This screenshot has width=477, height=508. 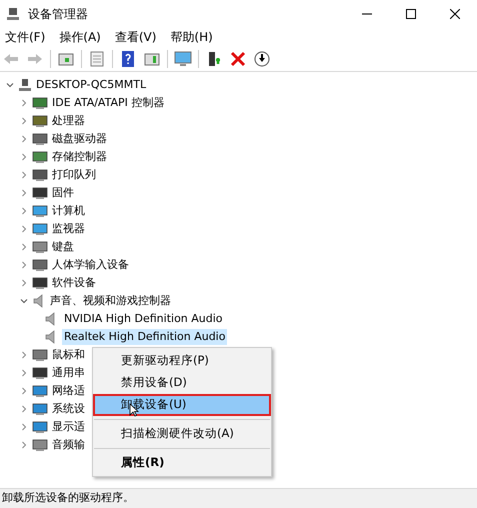 What do you see at coordinates (68, 445) in the screenshot?
I see `tree-item: 音频输` at bounding box center [68, 445].